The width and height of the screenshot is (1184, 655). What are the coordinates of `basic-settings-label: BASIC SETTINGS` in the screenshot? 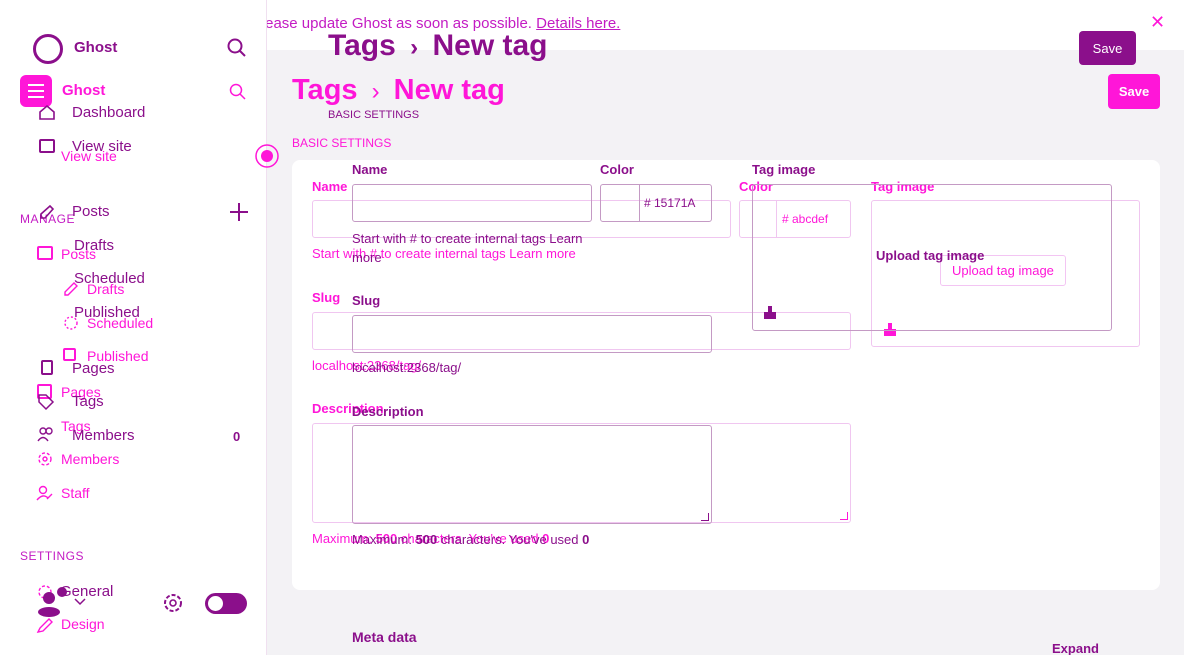 It's located at (374, 115).